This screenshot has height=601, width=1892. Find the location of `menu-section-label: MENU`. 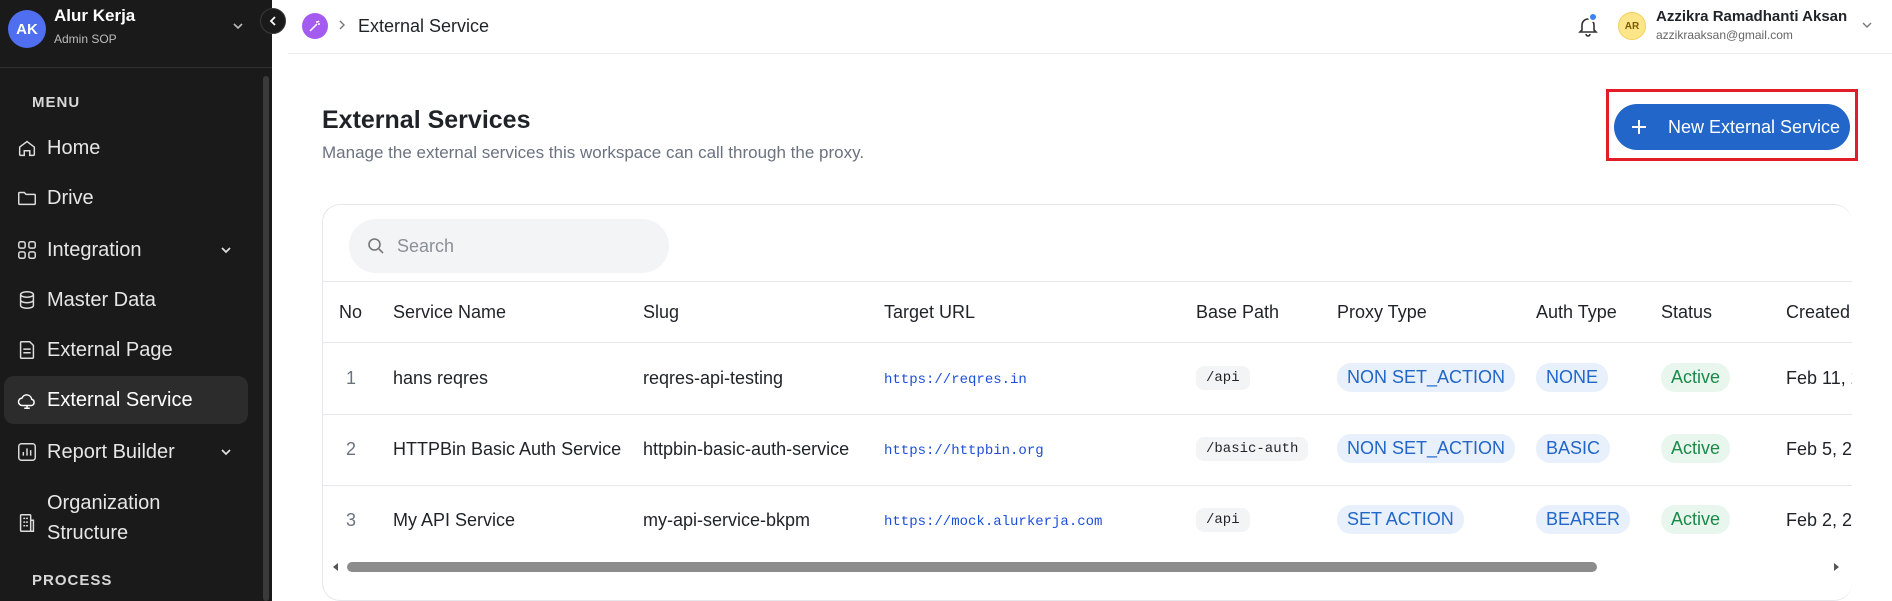

menu-section-label: MENU is located at coordinates (56, 102).